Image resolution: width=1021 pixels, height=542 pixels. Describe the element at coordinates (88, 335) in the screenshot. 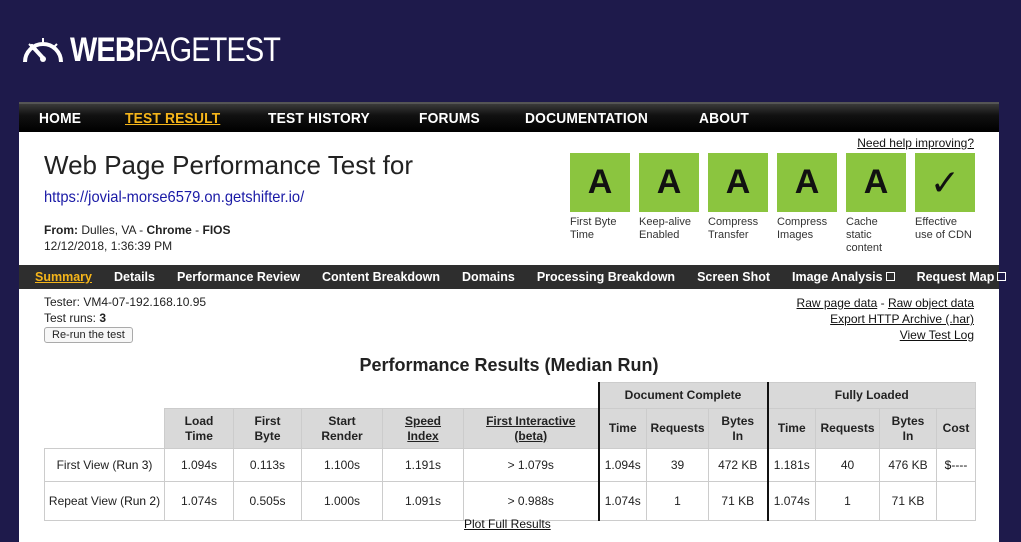

I see `rerun-test-button: Re-run the test` at that location.